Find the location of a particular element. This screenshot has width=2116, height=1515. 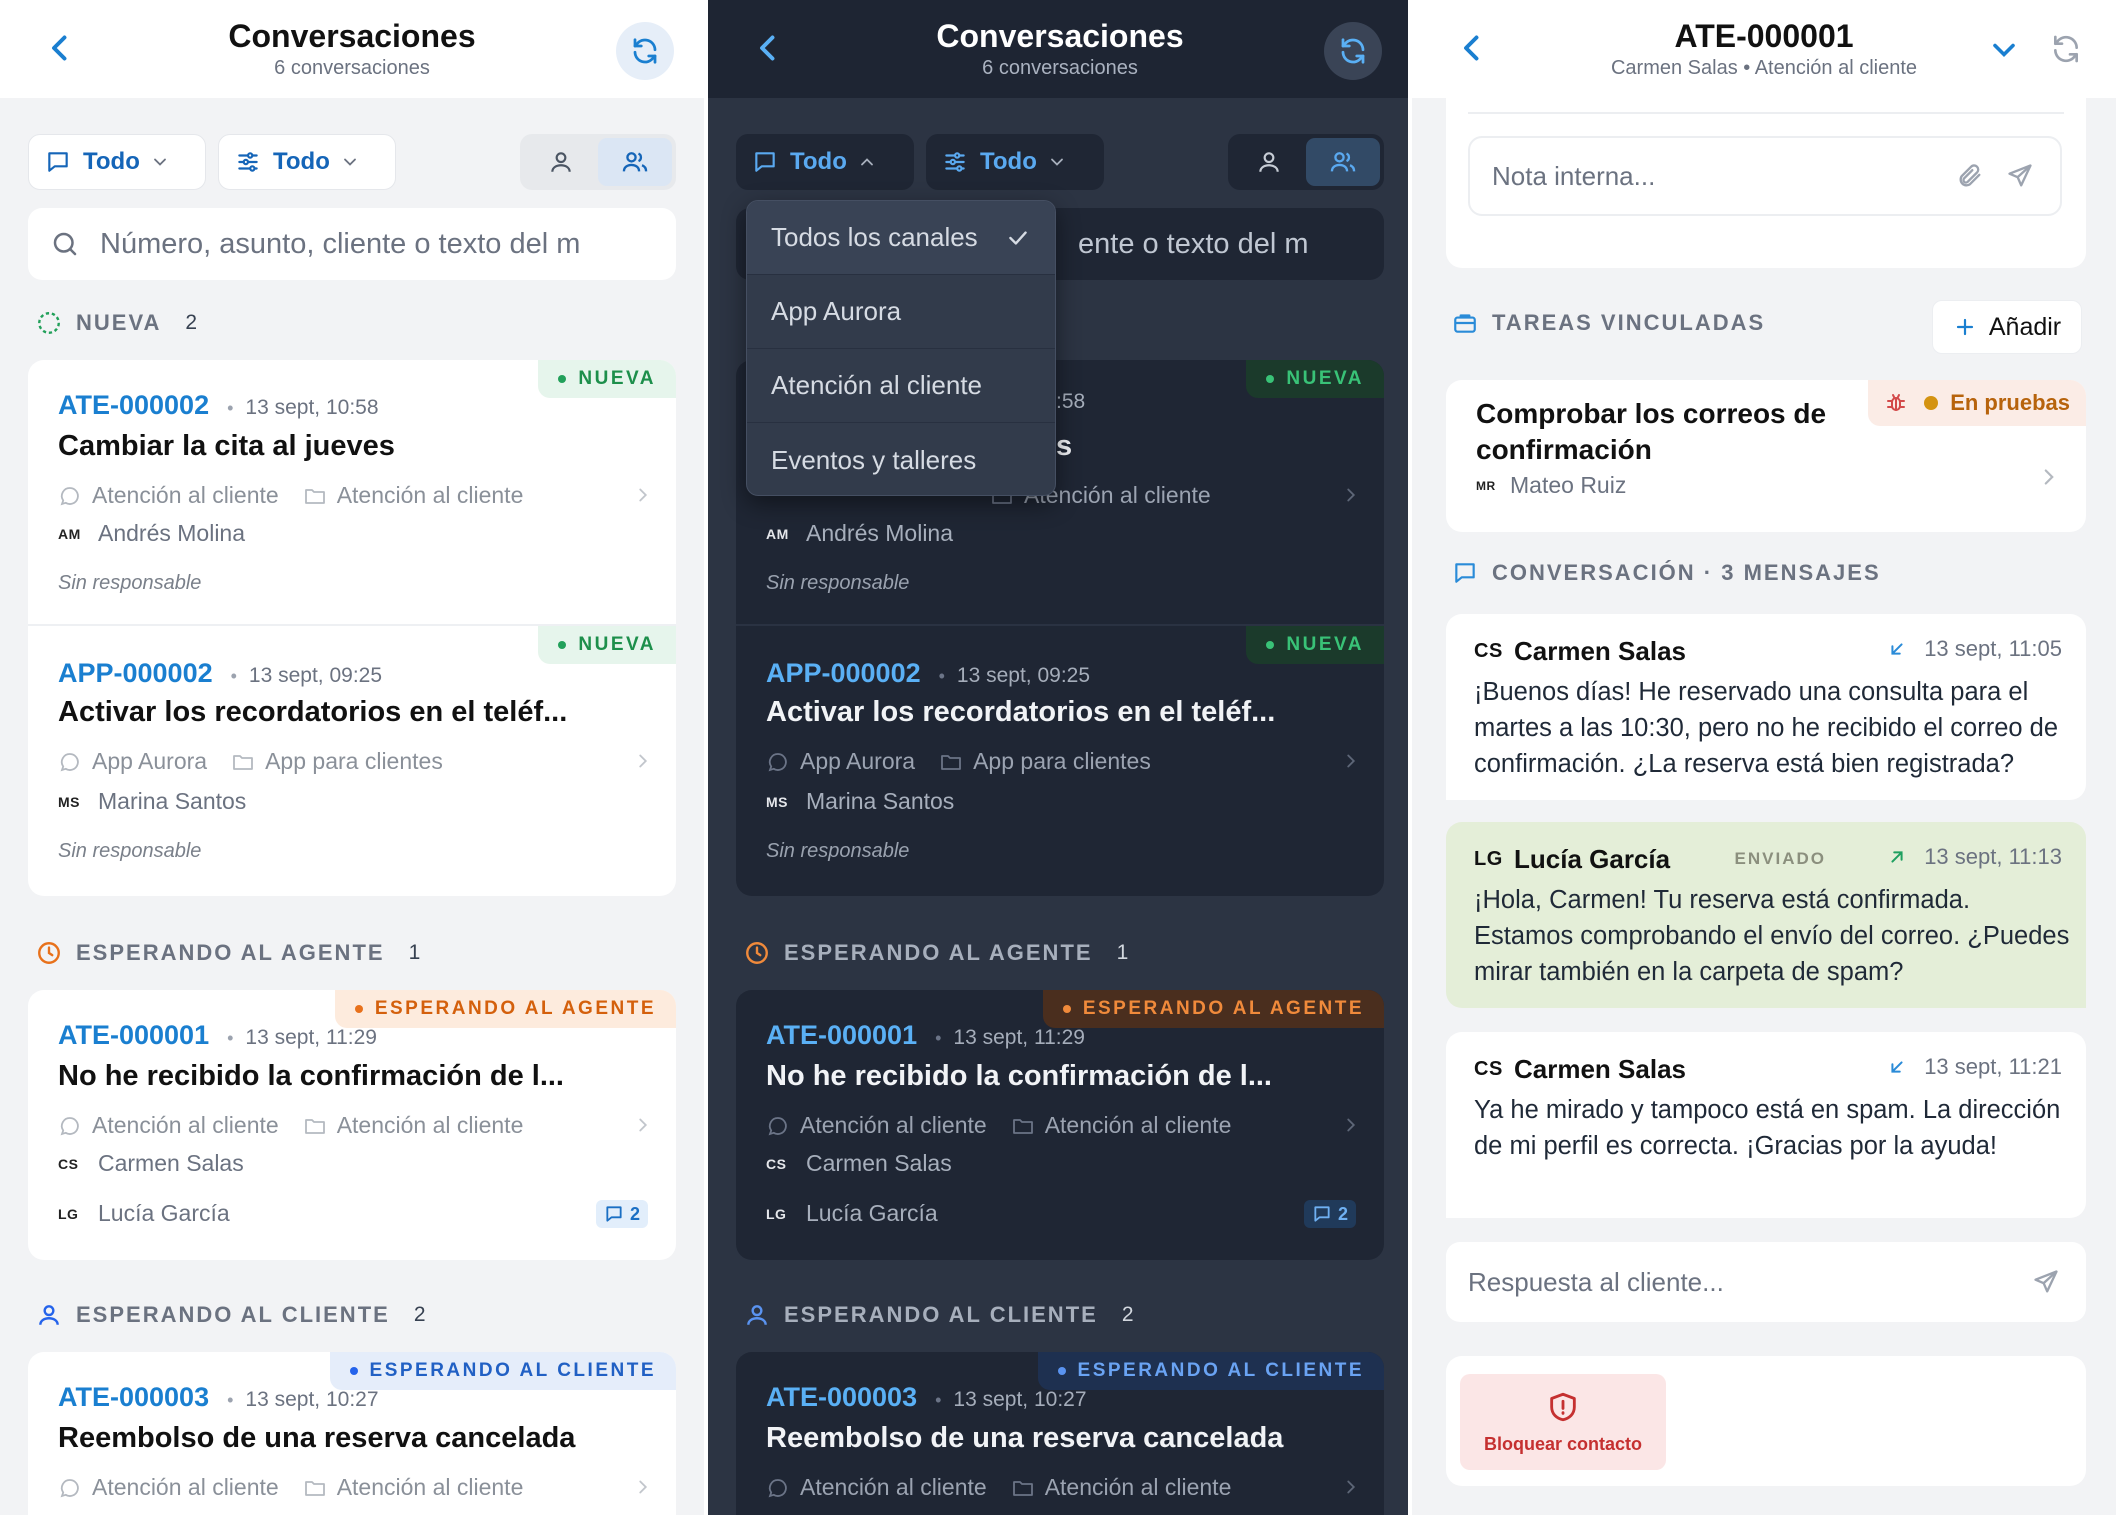

plus-icon is located at coordinates (1964, 327).